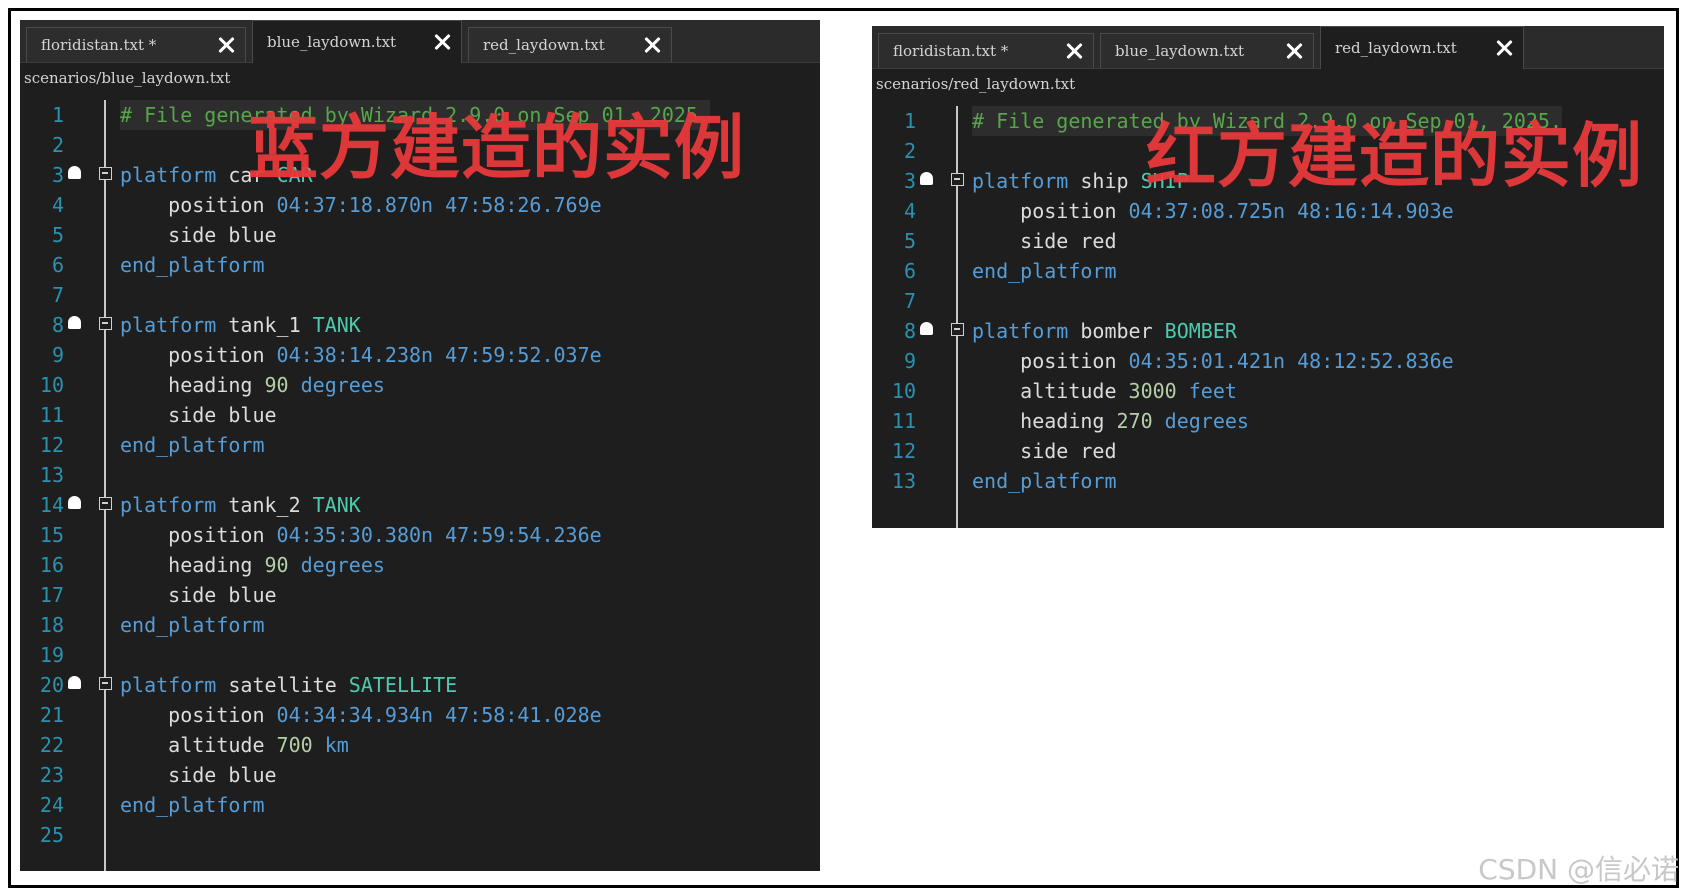  Describe the element at coordinates (420, 745) in the screenshot. I see `code-line: 22 altitude 700 km` at that location.